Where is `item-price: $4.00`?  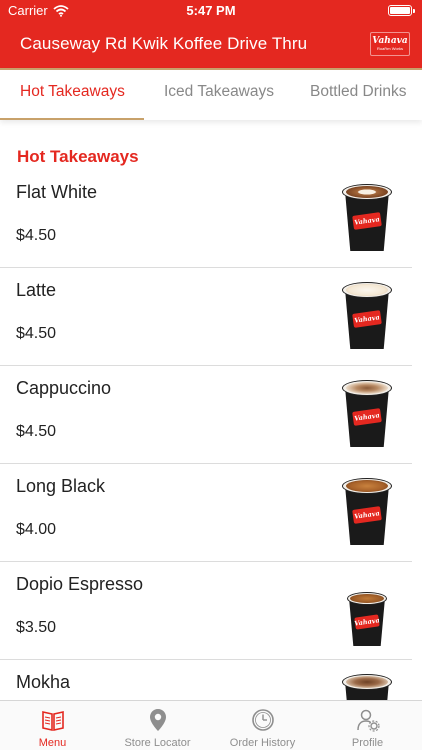
item-price: $4.00 is located at coordinates (36, 529).